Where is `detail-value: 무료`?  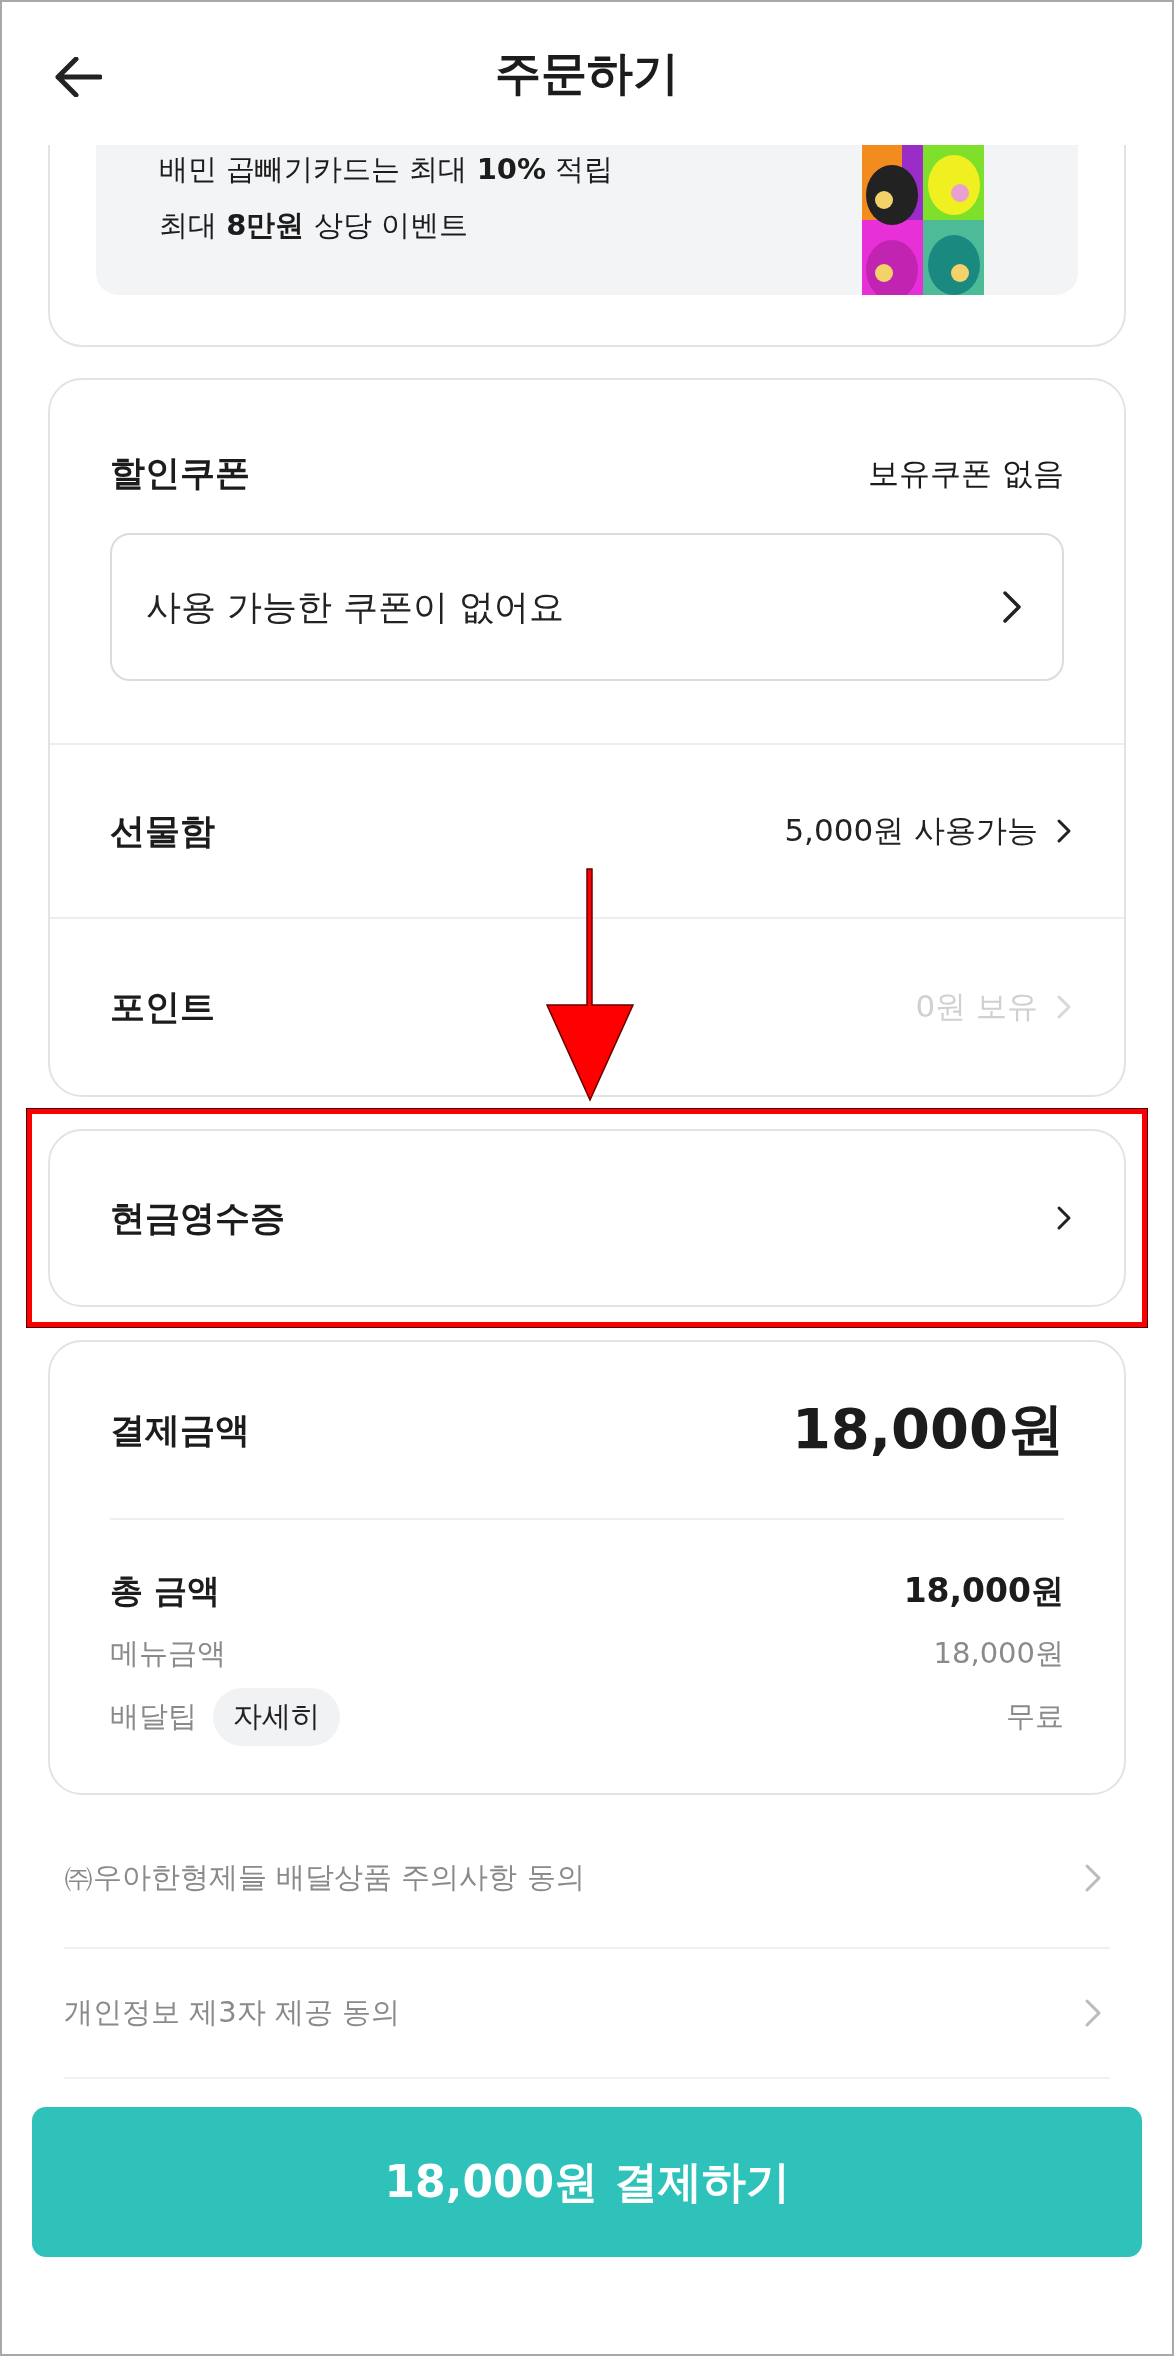 detail-value: 무료 is located at coordinates (1035, 1716).